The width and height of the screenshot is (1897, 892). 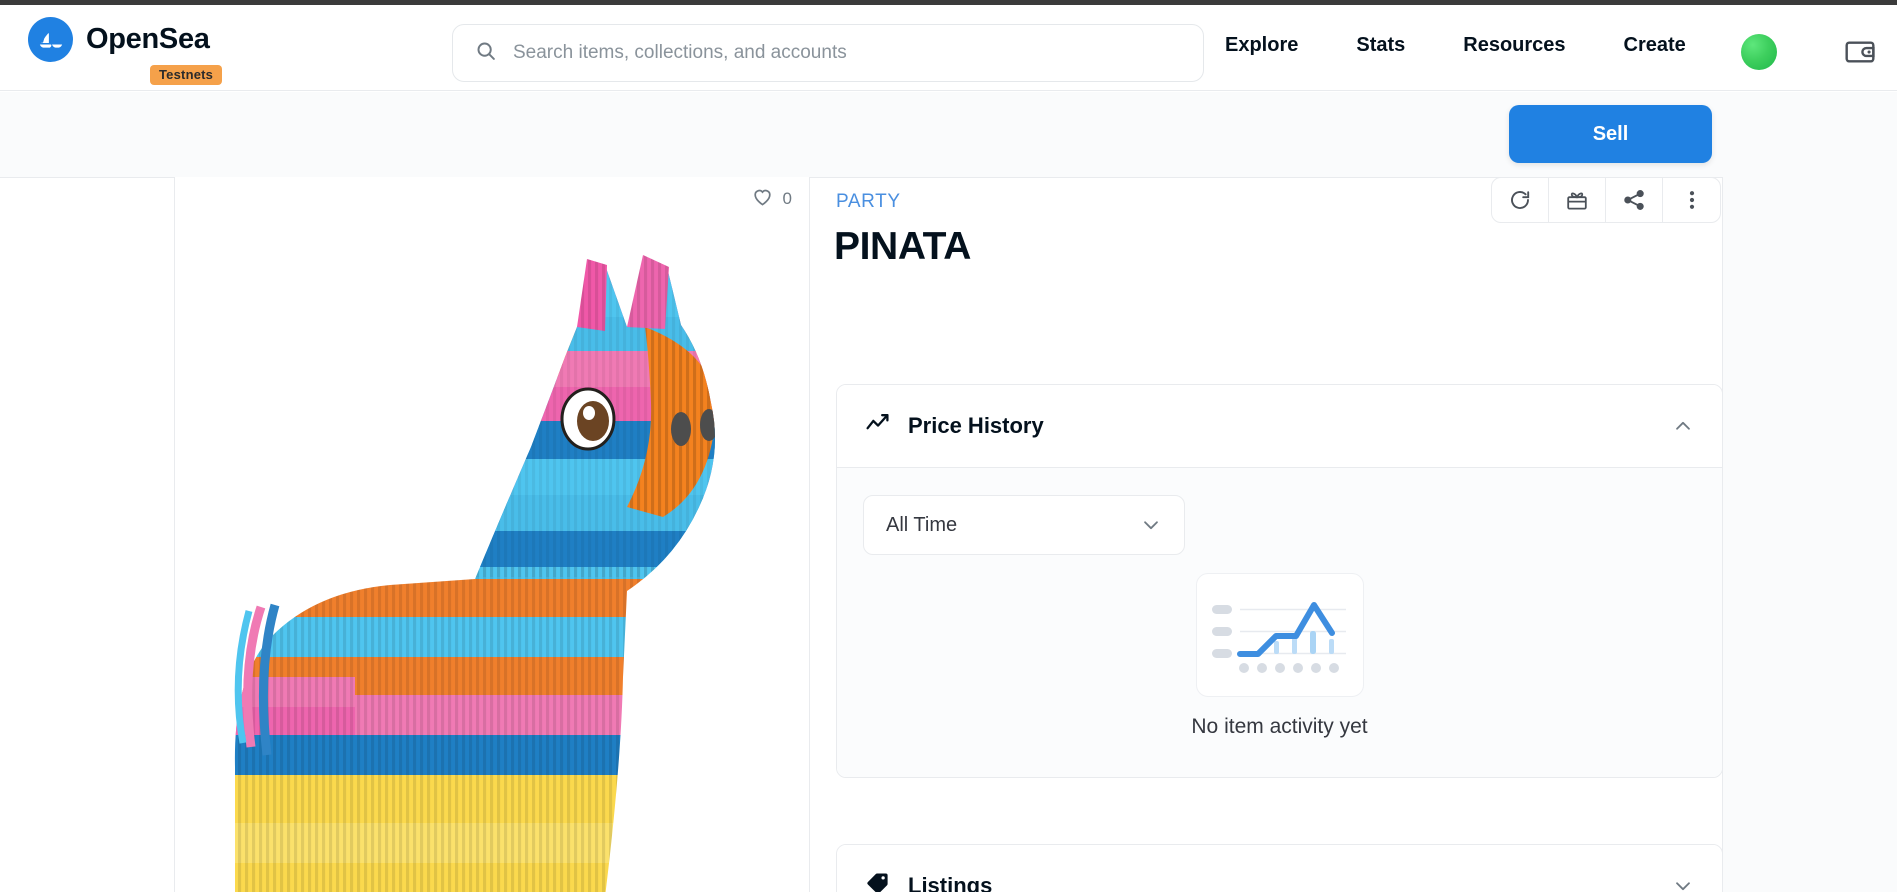 What do you see at coordinates (1455, 45) in the screenshot?
I see `primary-nav: Explore Stats Resources Create` at bounding box center [1455, 45].